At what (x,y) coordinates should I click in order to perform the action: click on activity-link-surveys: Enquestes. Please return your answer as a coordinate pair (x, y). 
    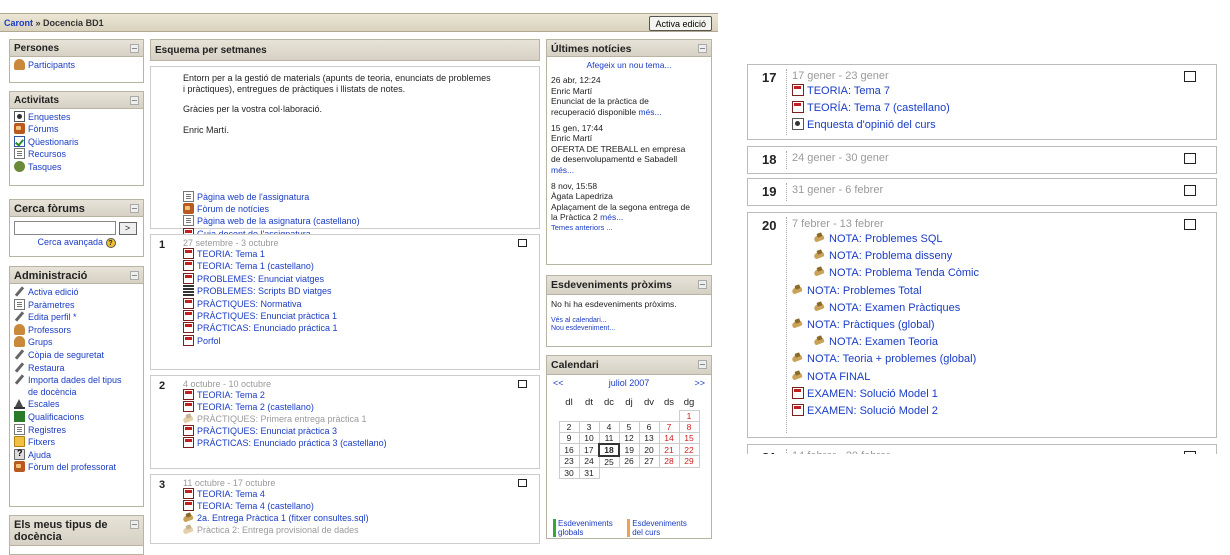
    Looking at the image, I should click on (76, 117).